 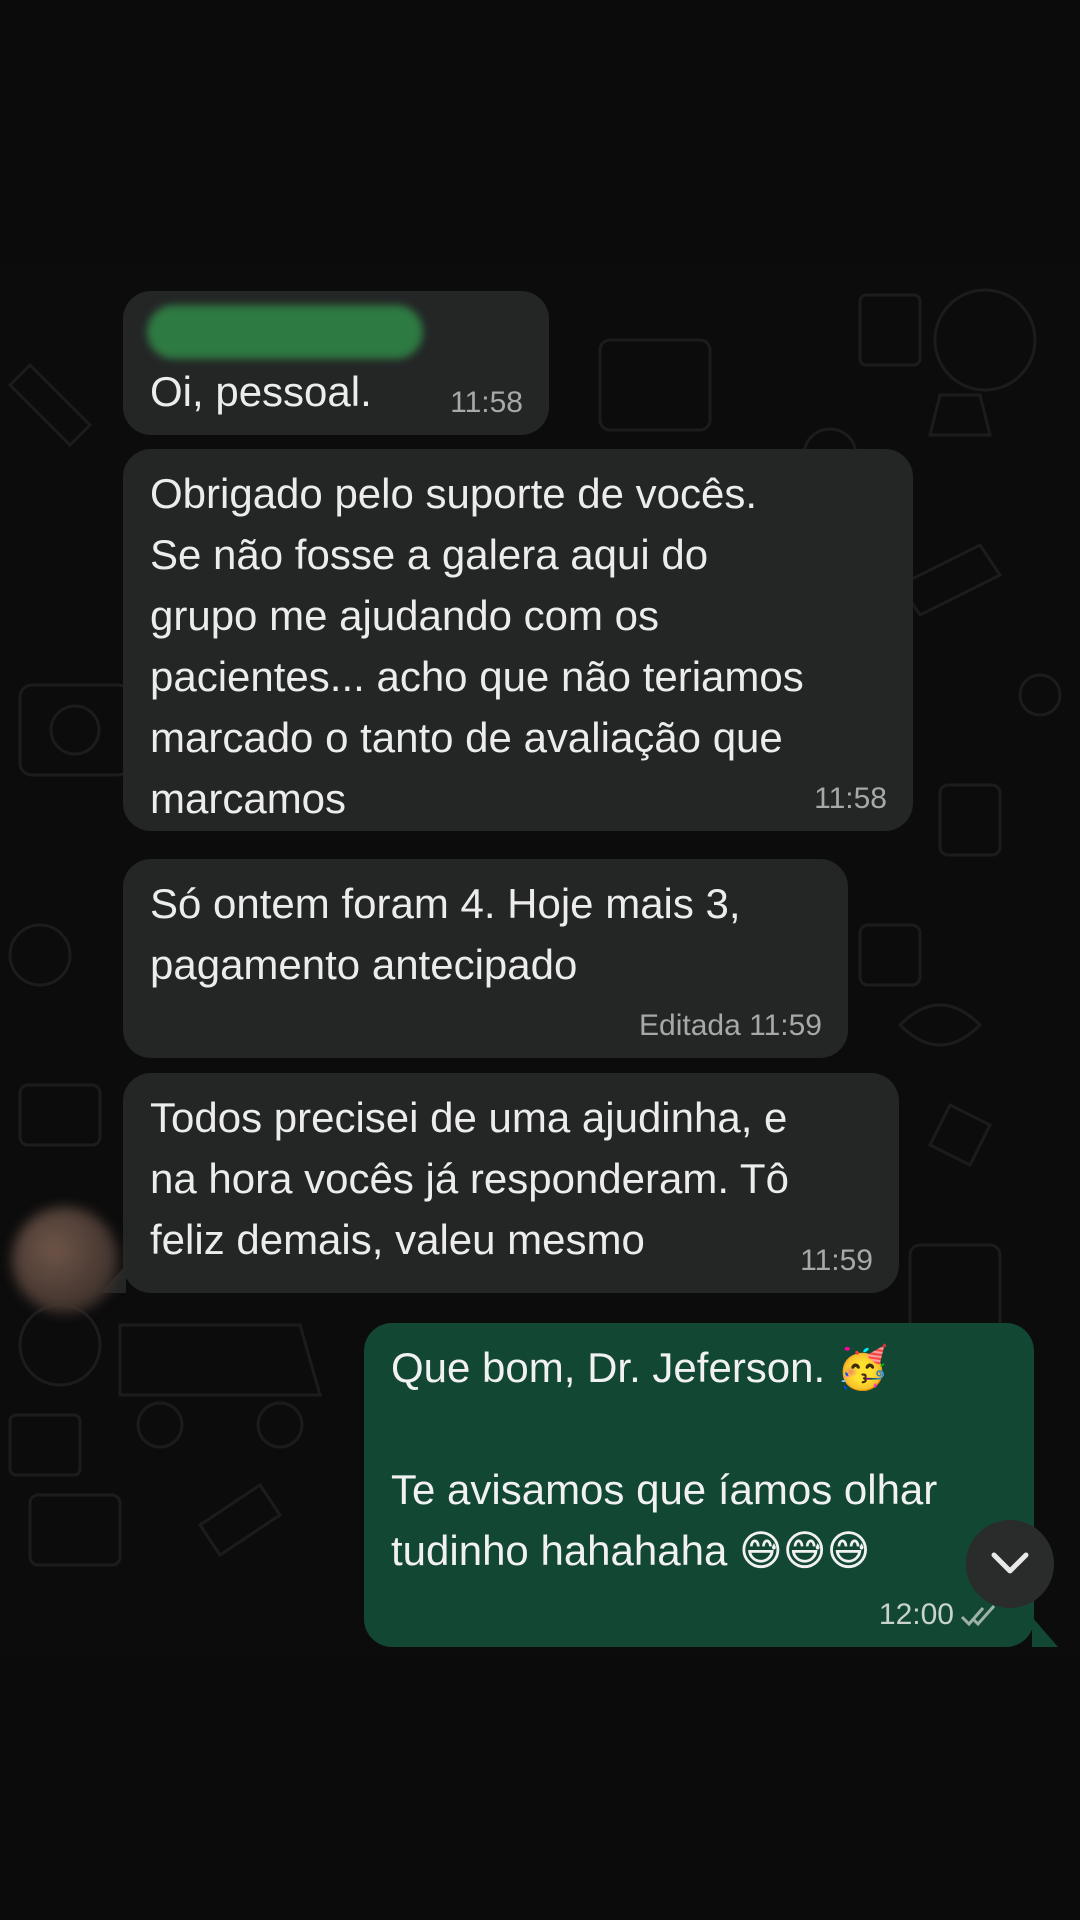 What do you see at coordinates (978, 1616) in the screenshot?
I see `double-check-icon` at bounding box center [978, 1616].